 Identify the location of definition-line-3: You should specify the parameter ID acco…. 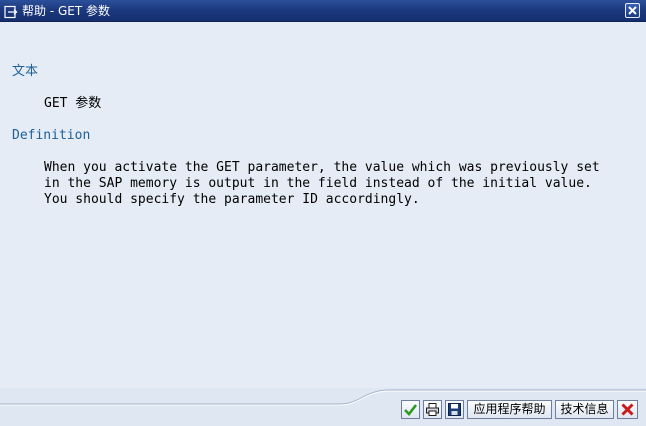
(232, 199).